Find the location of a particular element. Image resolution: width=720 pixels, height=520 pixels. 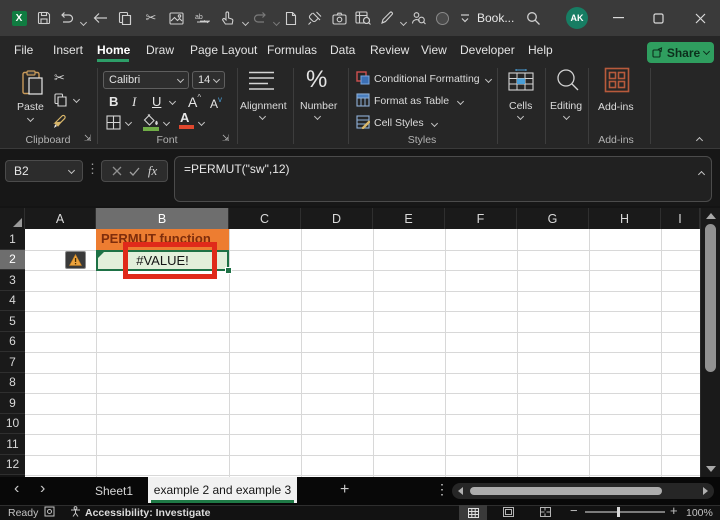

tab-file: File is located at coordinates (23, 50).